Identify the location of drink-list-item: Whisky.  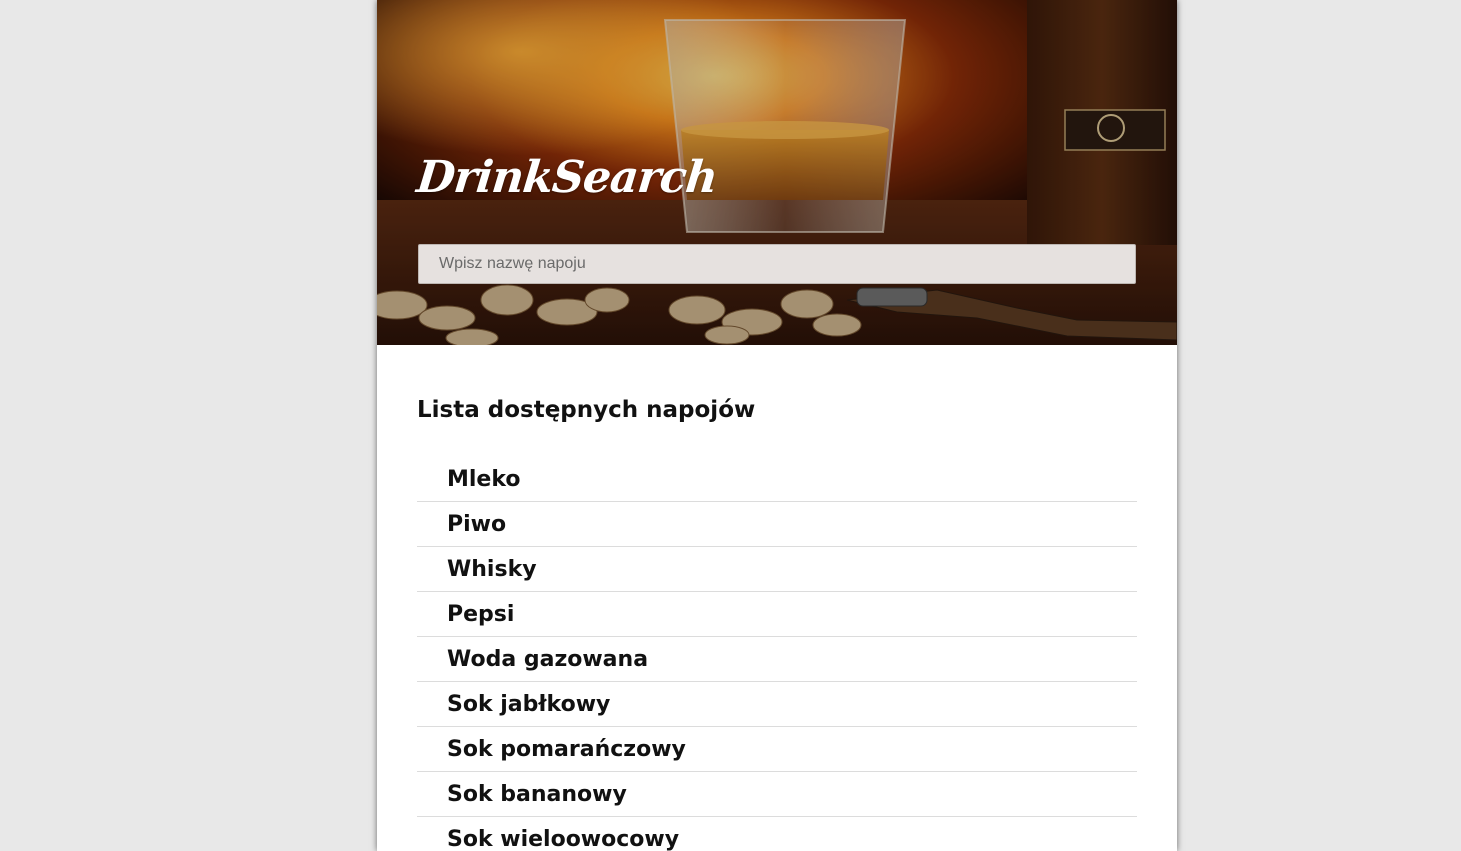
(777, 569).